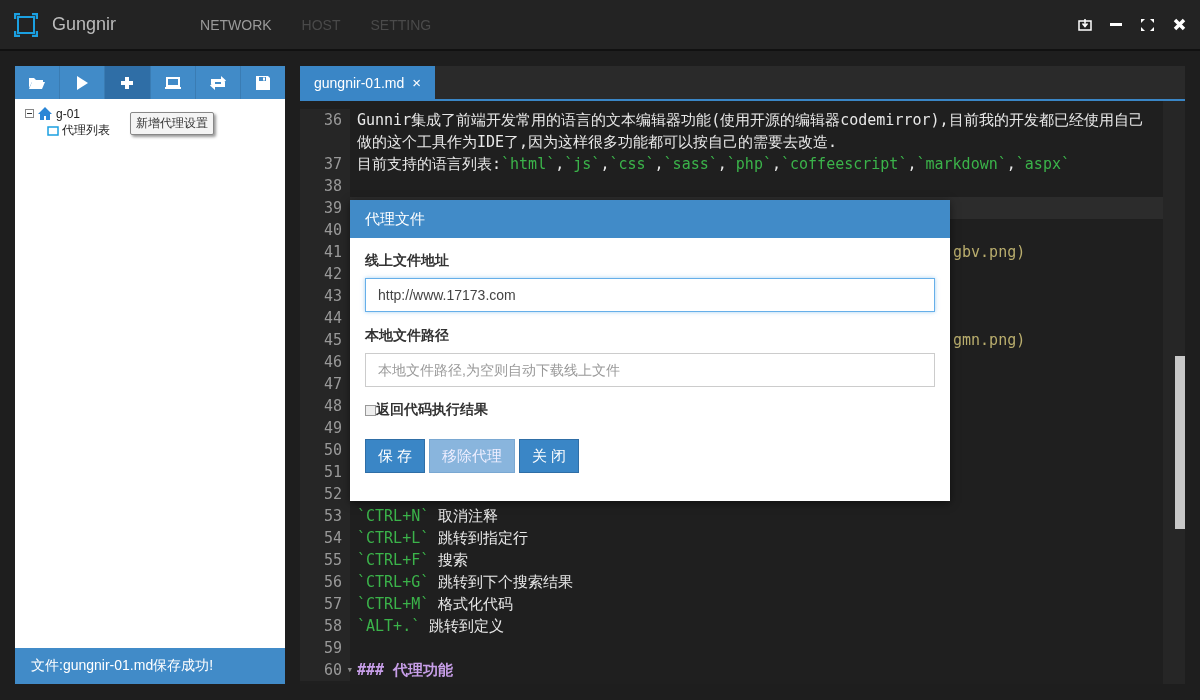 The height and width of the screenshot is (700, 1200). I want to click on download-icon, so click(1085, 24).